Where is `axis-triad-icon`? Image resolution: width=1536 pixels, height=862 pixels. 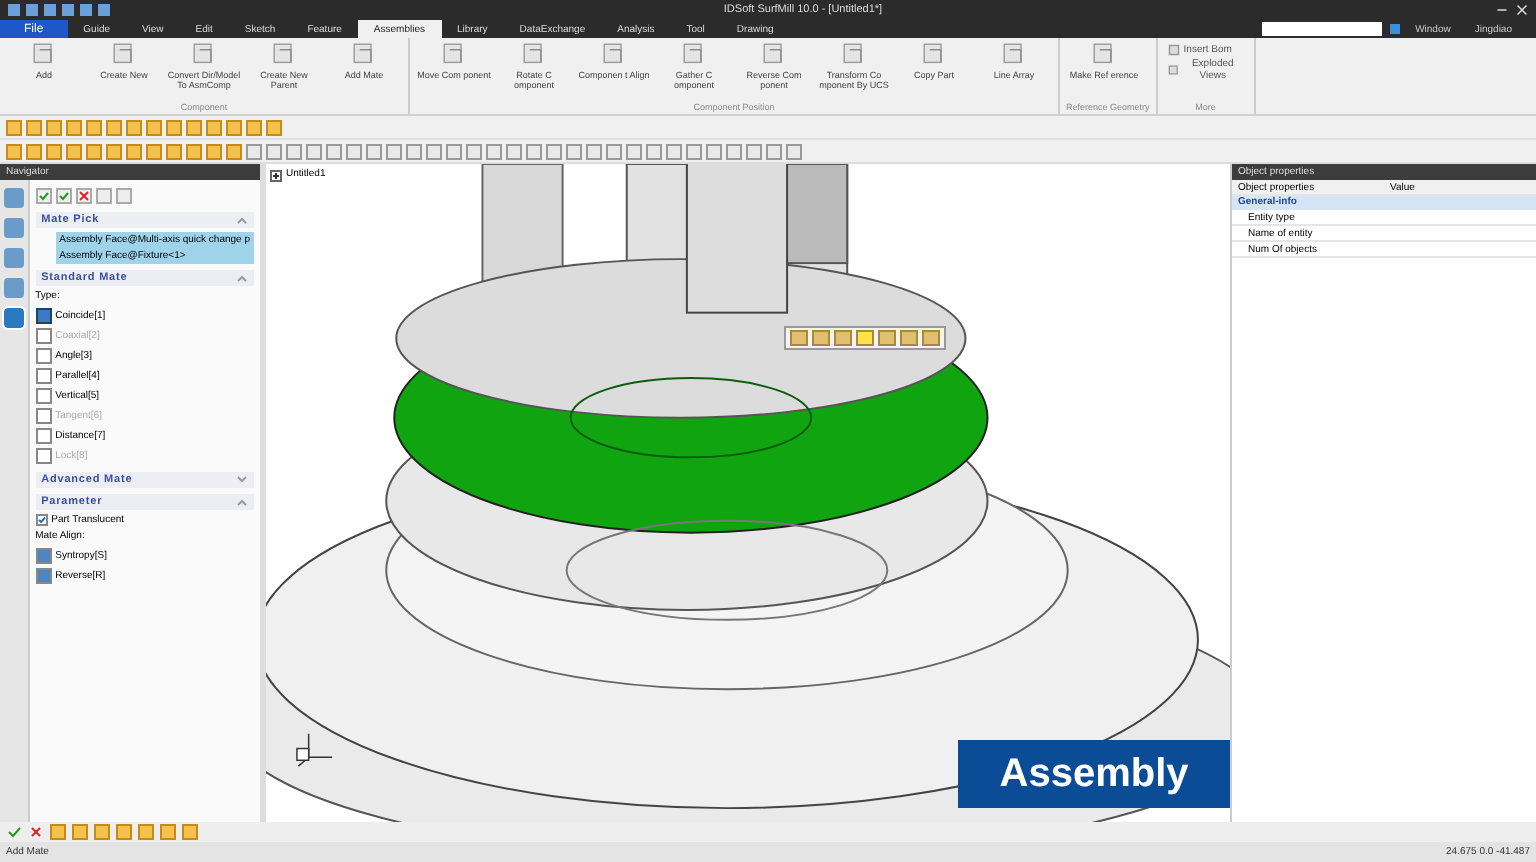
axis-triad-icon is located at coordinates (316, 750).